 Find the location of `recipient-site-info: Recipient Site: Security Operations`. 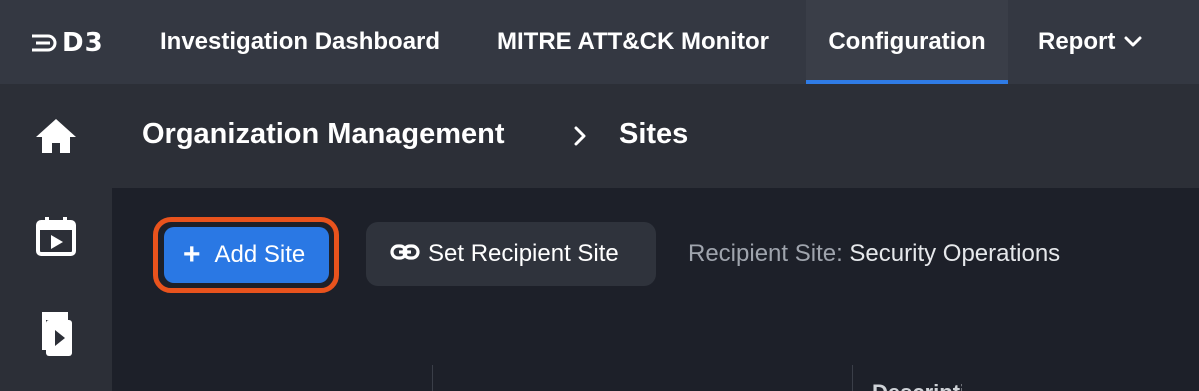

recipient-site-info: Recipient Site: Security Operations is located at coordinates (874, 254).